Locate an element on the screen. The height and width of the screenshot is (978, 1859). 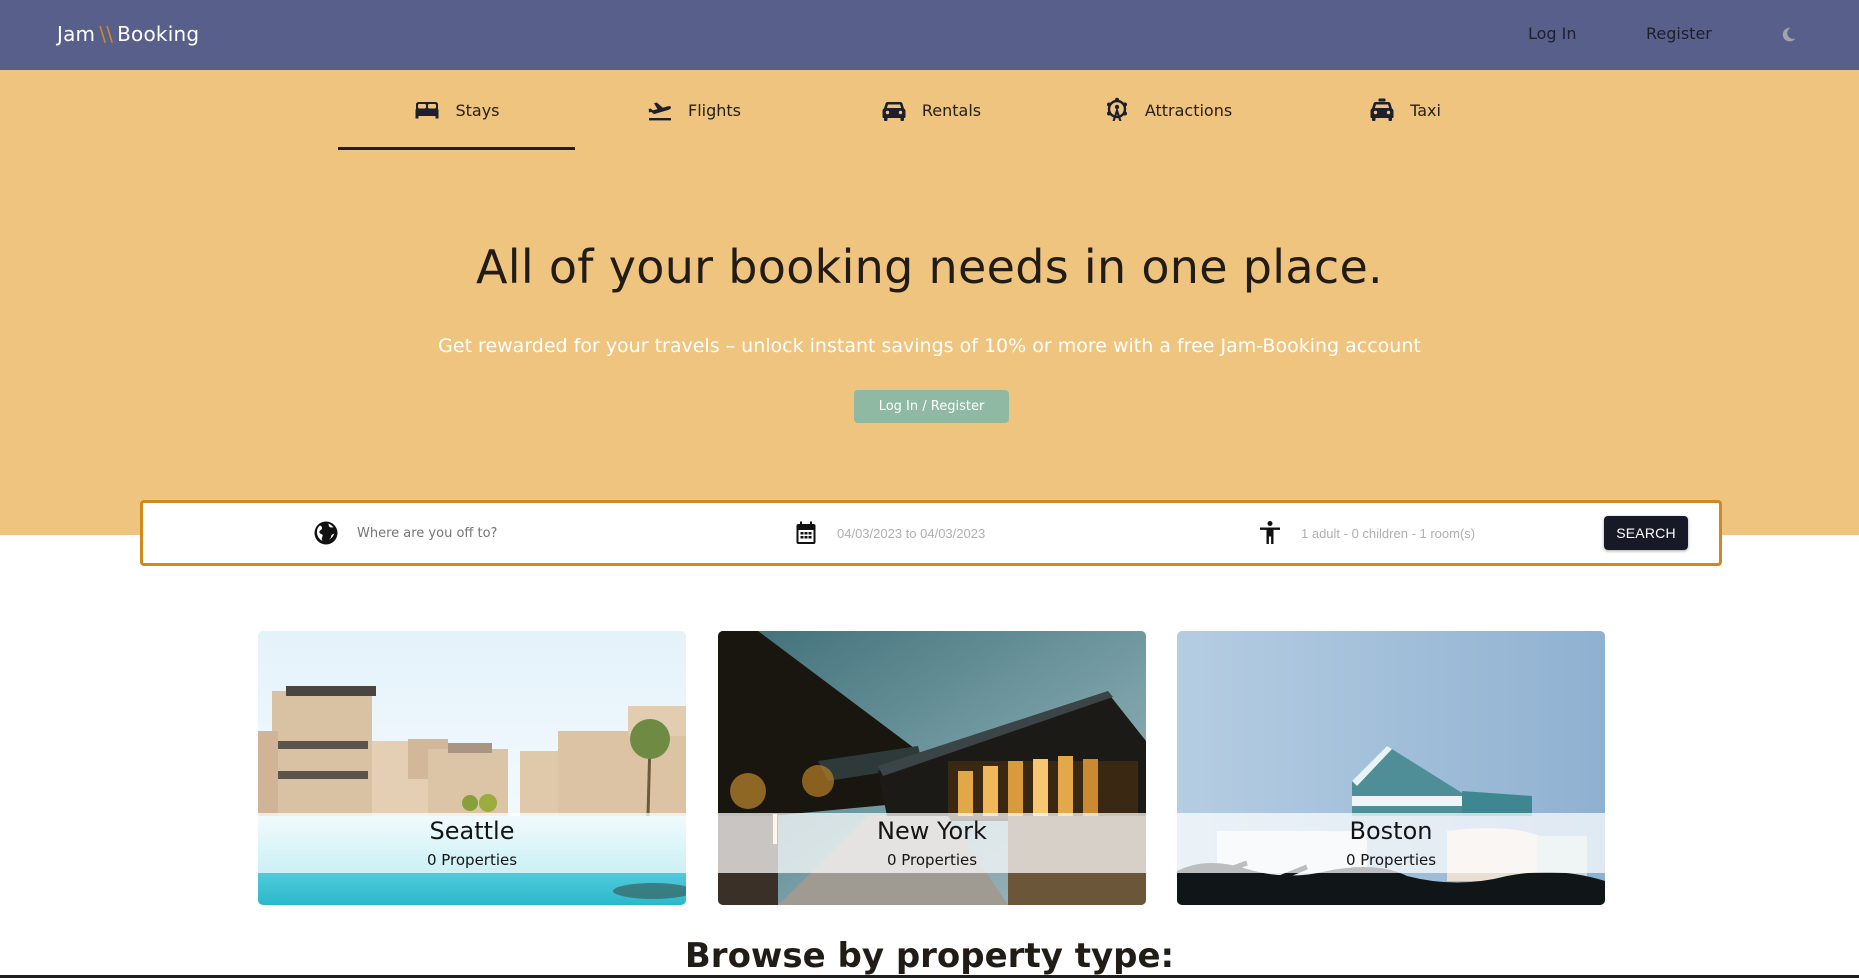
city-card-seattle: Seattle 0 Properties is located at coordinates (472, 768).